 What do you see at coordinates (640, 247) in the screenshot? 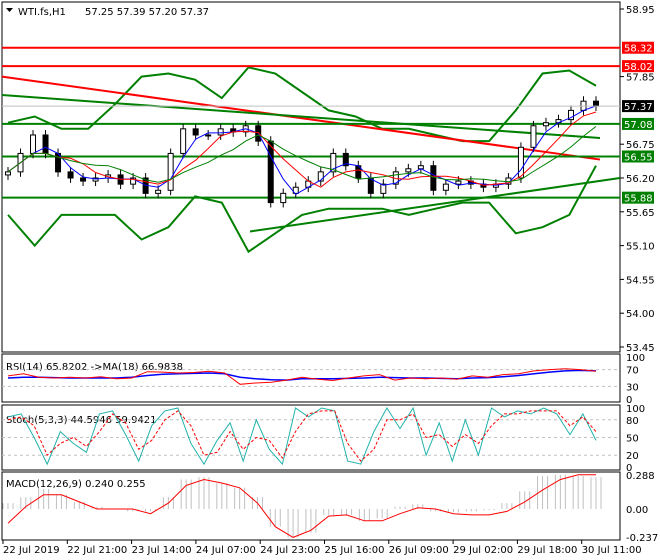
I see `price-tick-label: 55.10` at bounding box center [640, 247].